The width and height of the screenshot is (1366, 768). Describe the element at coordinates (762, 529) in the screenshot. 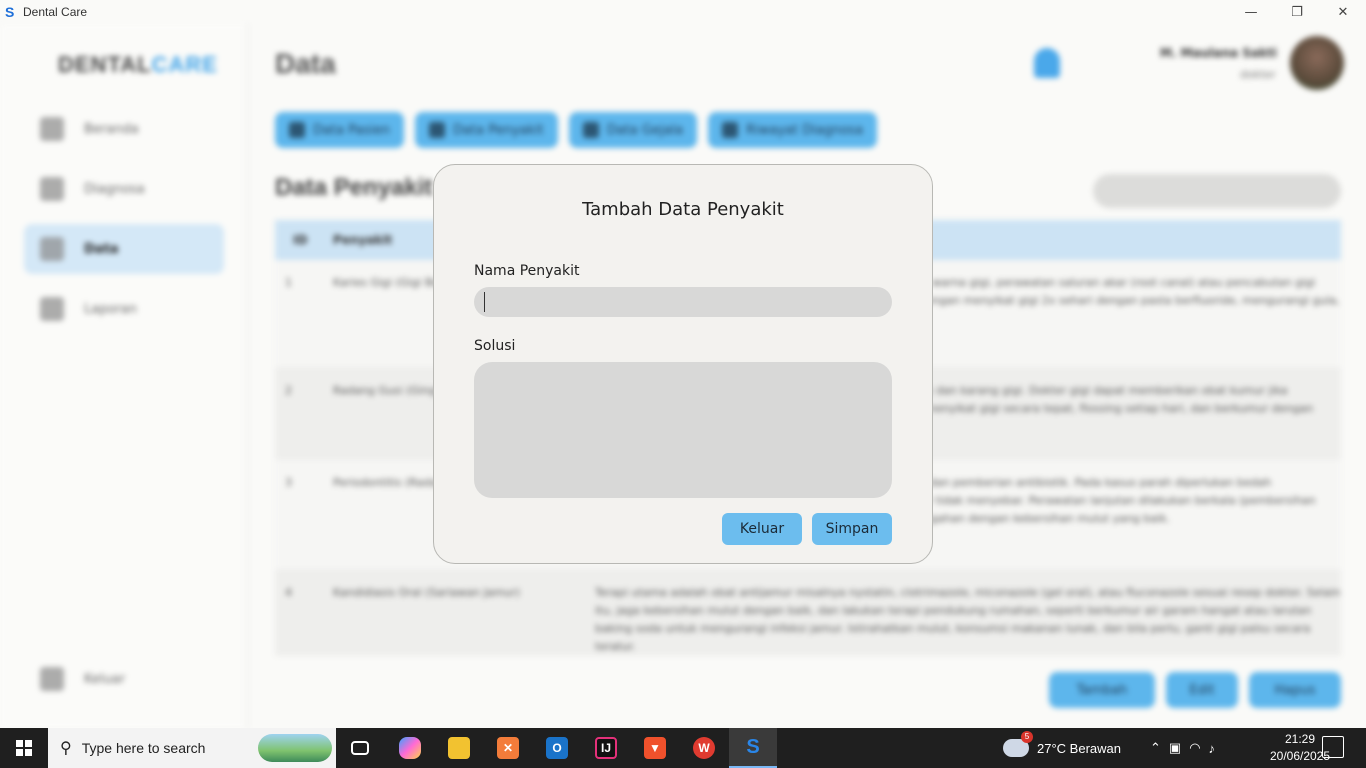

I see `cancel-button: Keluar` at that location.